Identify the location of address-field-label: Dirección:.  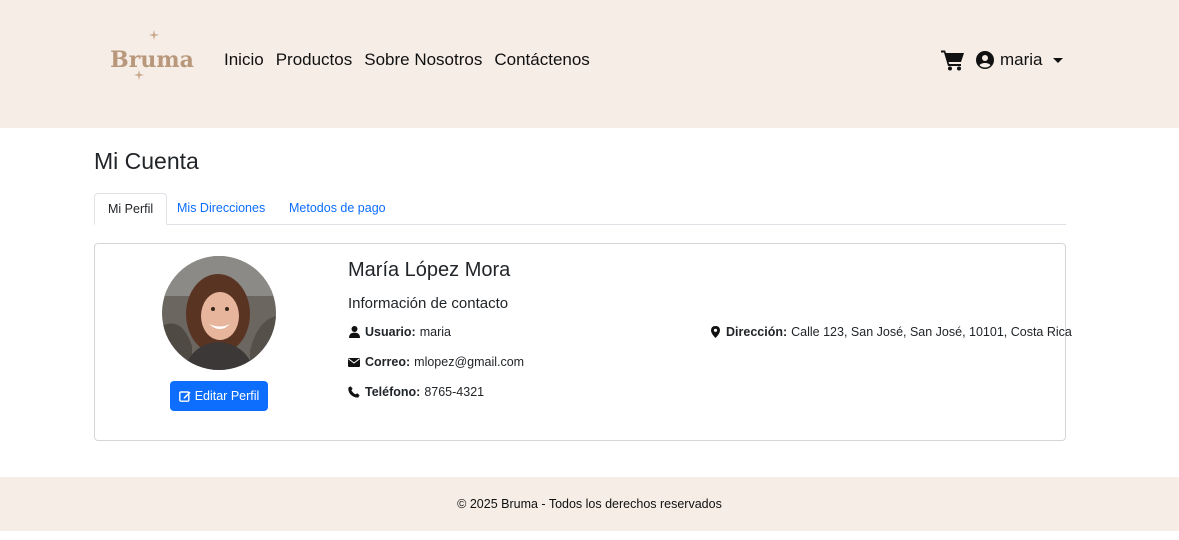
(757, 332).